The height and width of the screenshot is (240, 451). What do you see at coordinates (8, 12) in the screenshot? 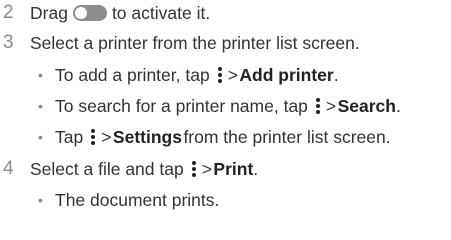
I see `step-number: 2` at bounding box center [8, 12].